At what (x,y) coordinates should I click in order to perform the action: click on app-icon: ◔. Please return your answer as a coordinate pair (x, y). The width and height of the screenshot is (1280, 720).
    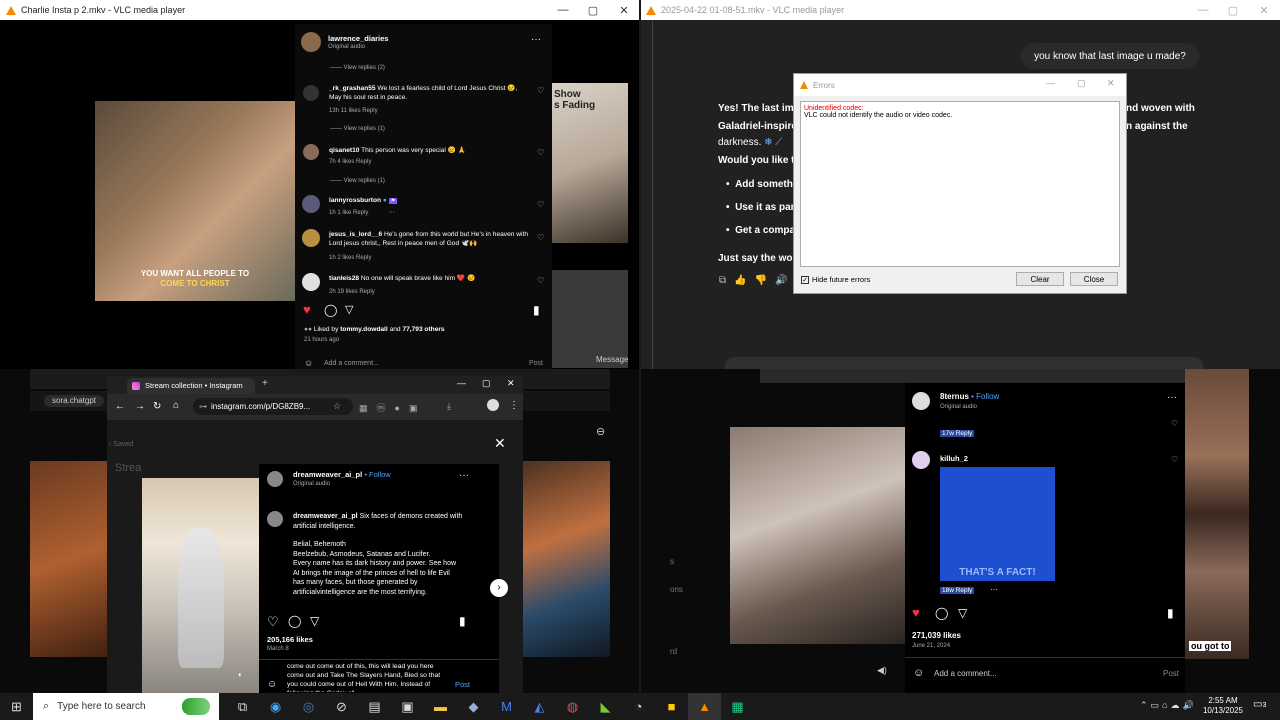
    Looking at the image, I should click on (638, 706).